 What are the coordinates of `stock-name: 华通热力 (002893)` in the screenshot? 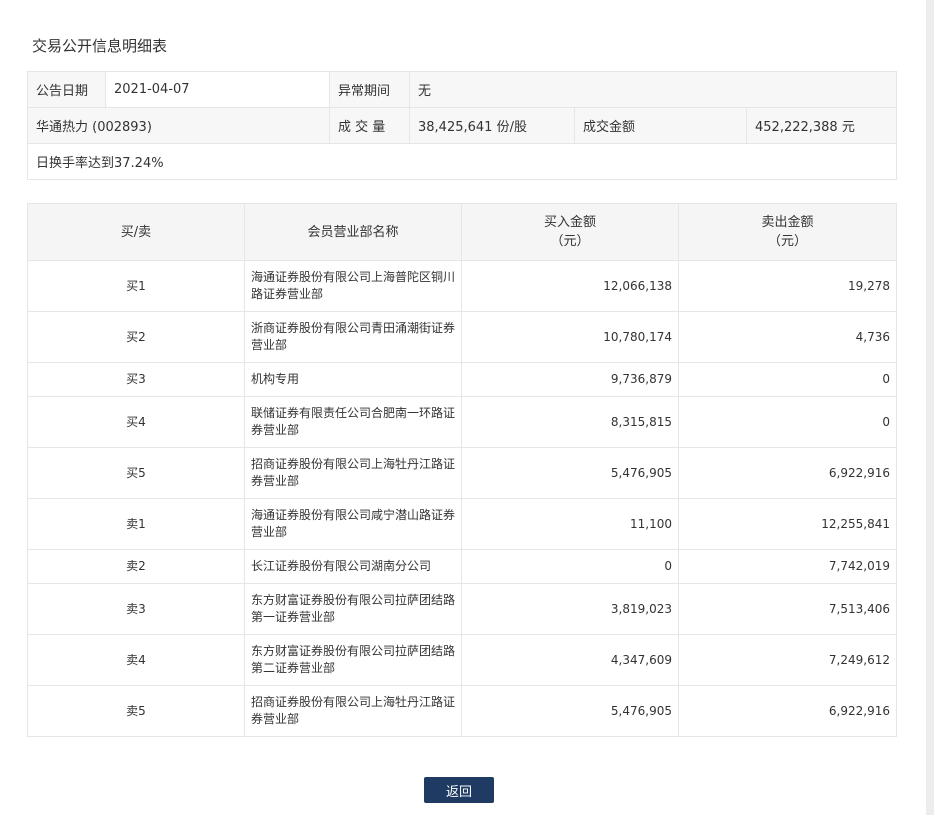 It's located at (178, 125).